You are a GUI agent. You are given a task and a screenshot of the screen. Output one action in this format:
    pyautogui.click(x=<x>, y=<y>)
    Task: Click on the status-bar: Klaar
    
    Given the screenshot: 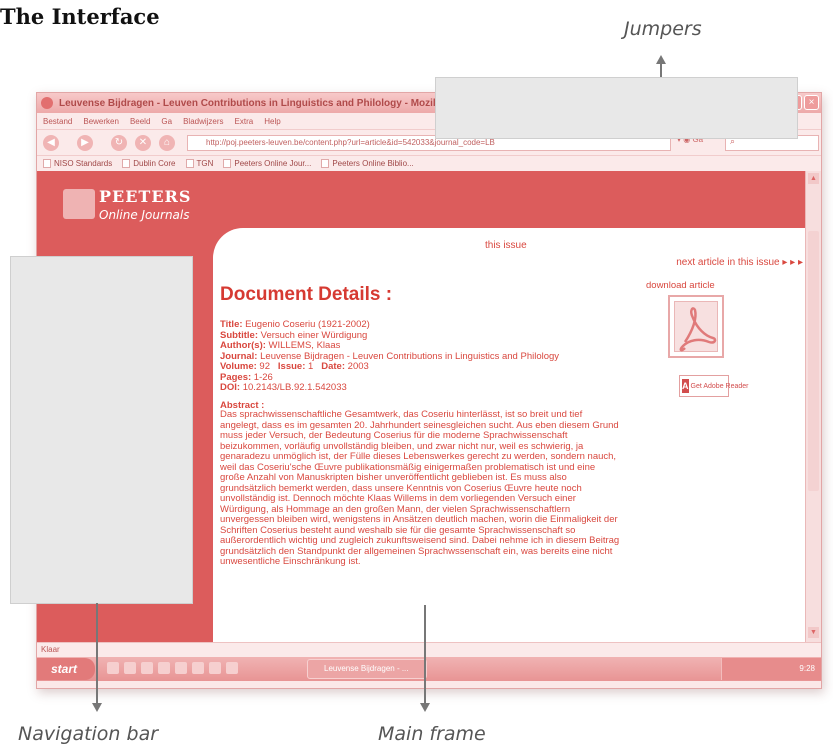 What is the action you would take?
    pyautogui.click(x=429, y=649)
    